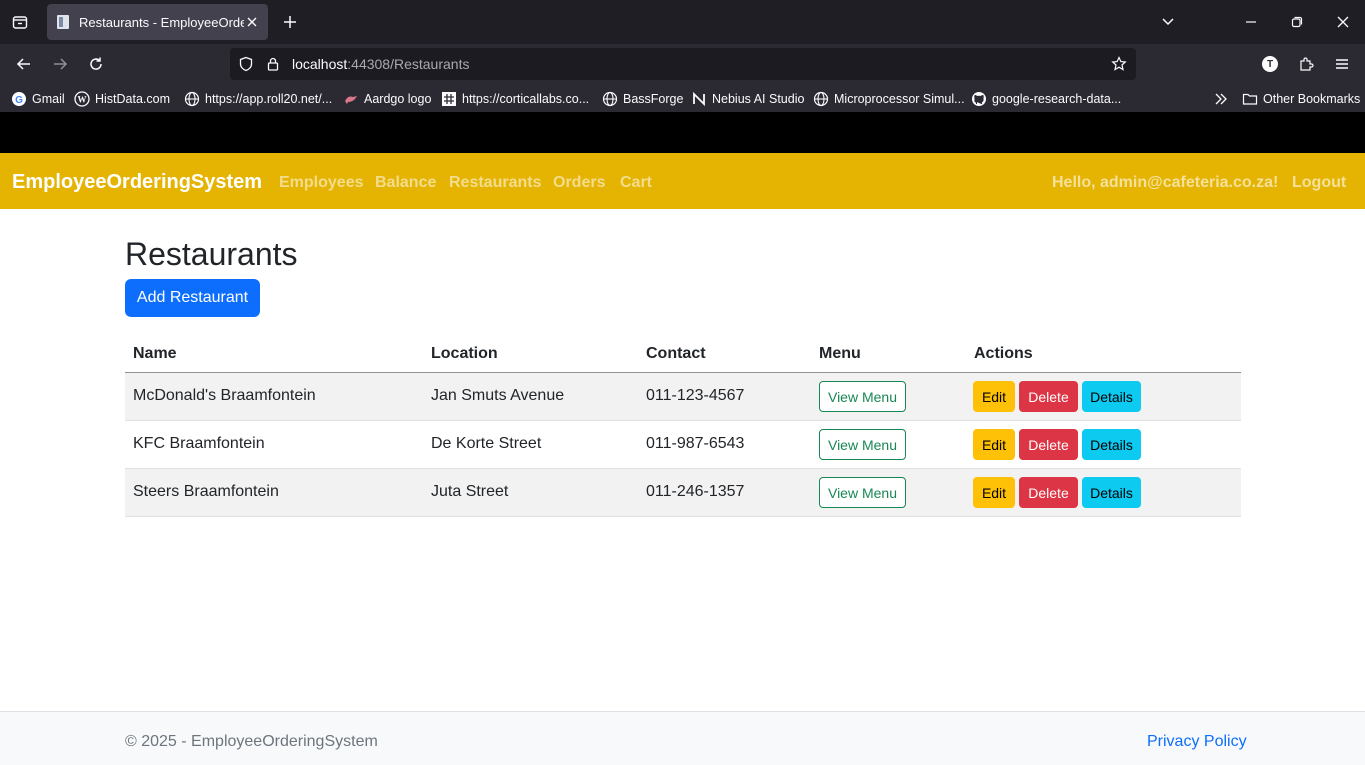 Image resolution: width=1365 pixels, height=765 pixels. Describe the element at coordinates (470, 491) in the screenshot. I see `restaurant-location: Juta Street` at that location.